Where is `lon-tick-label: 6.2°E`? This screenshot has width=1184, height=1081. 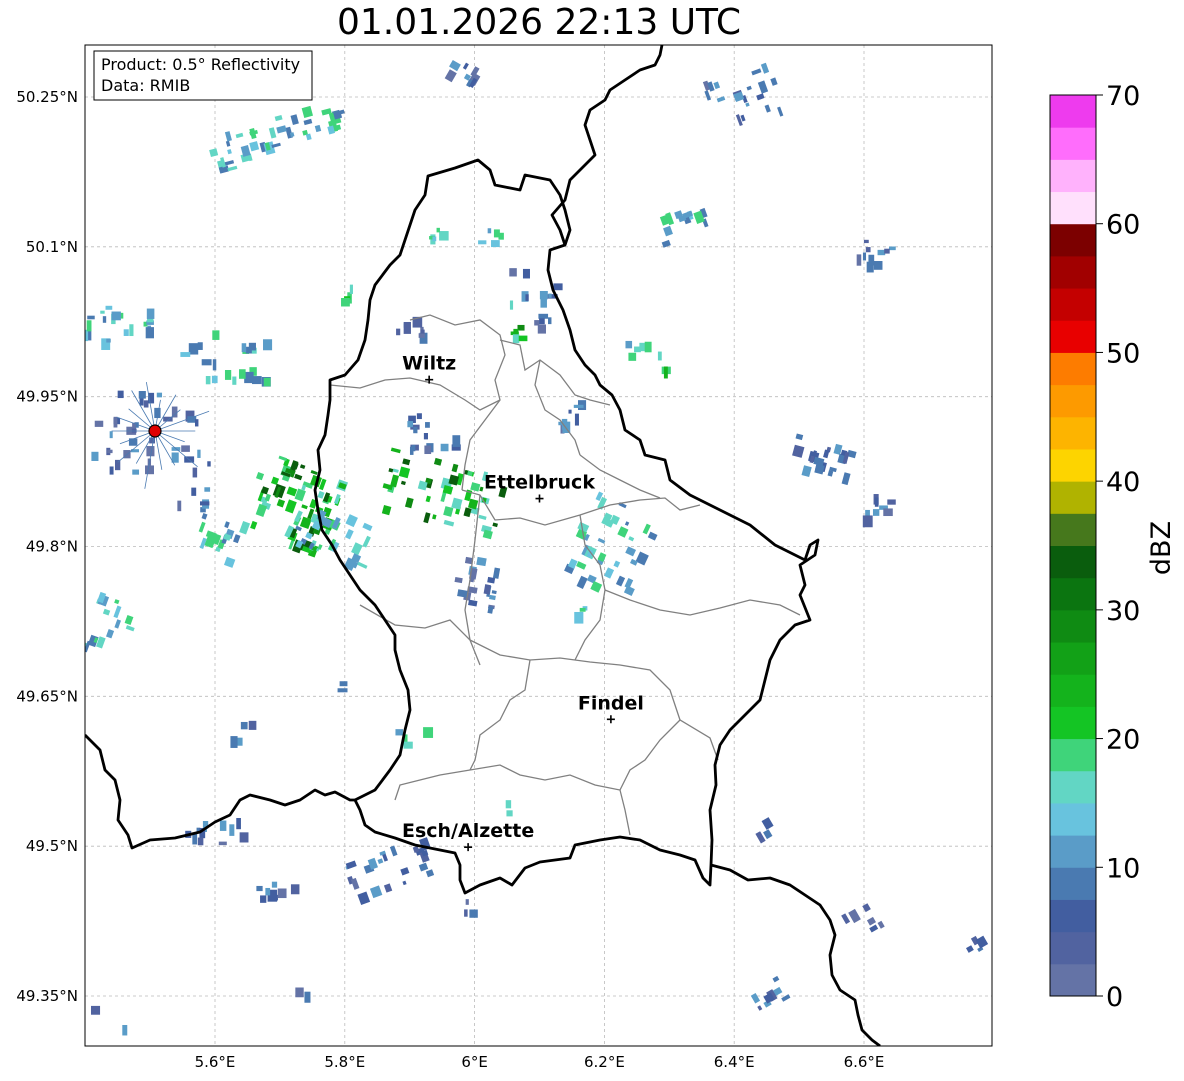
lon-tick-label: 6.2°E is located at coordinates (604, 1062).